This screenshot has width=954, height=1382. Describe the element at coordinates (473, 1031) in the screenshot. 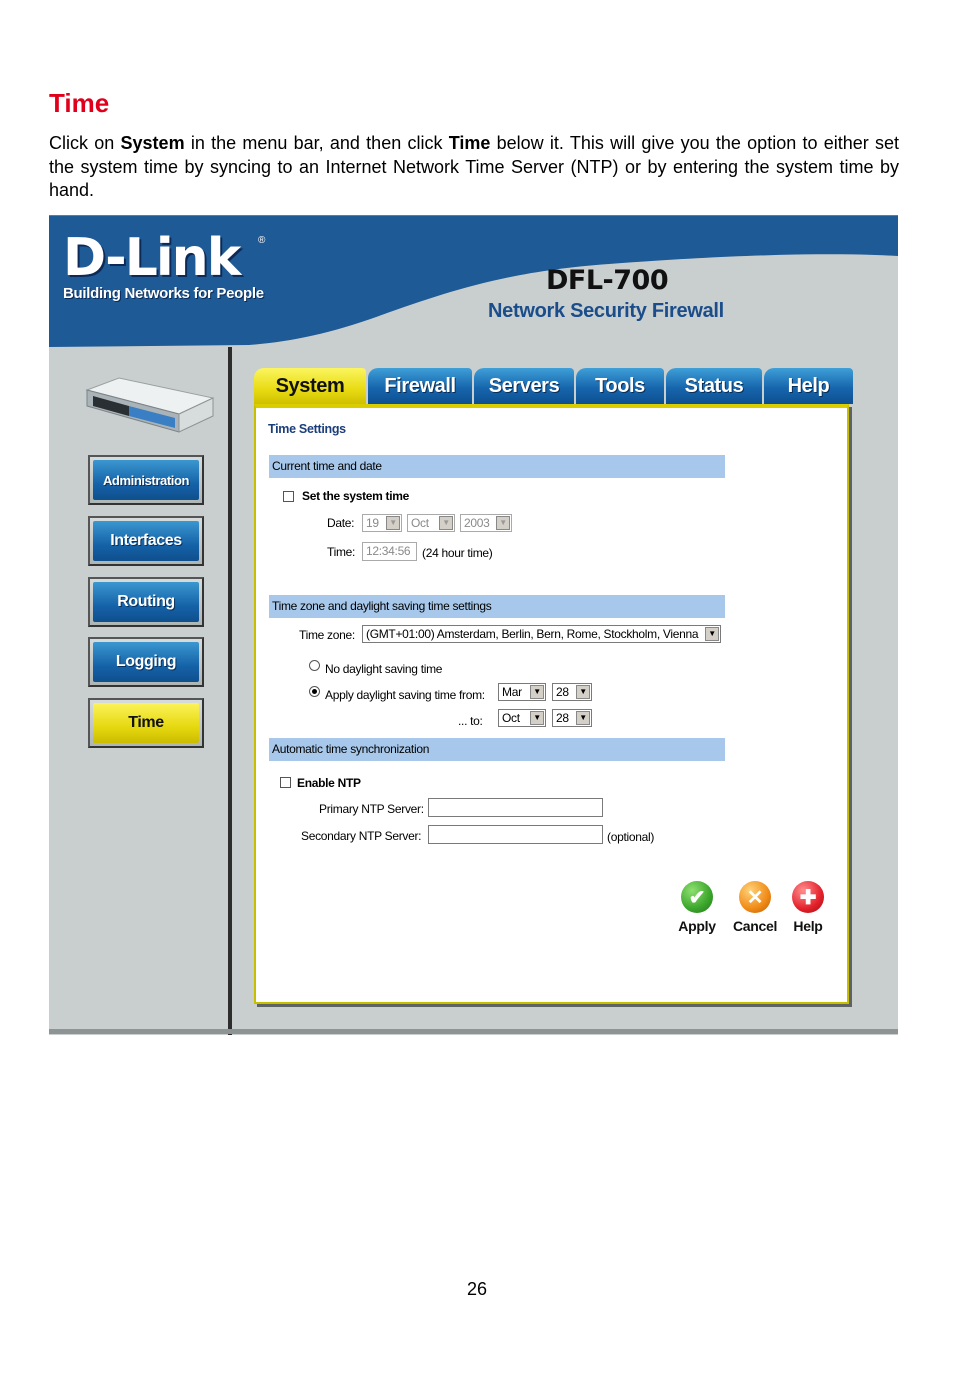

I see `screenshot-bottom-edge` at that location.